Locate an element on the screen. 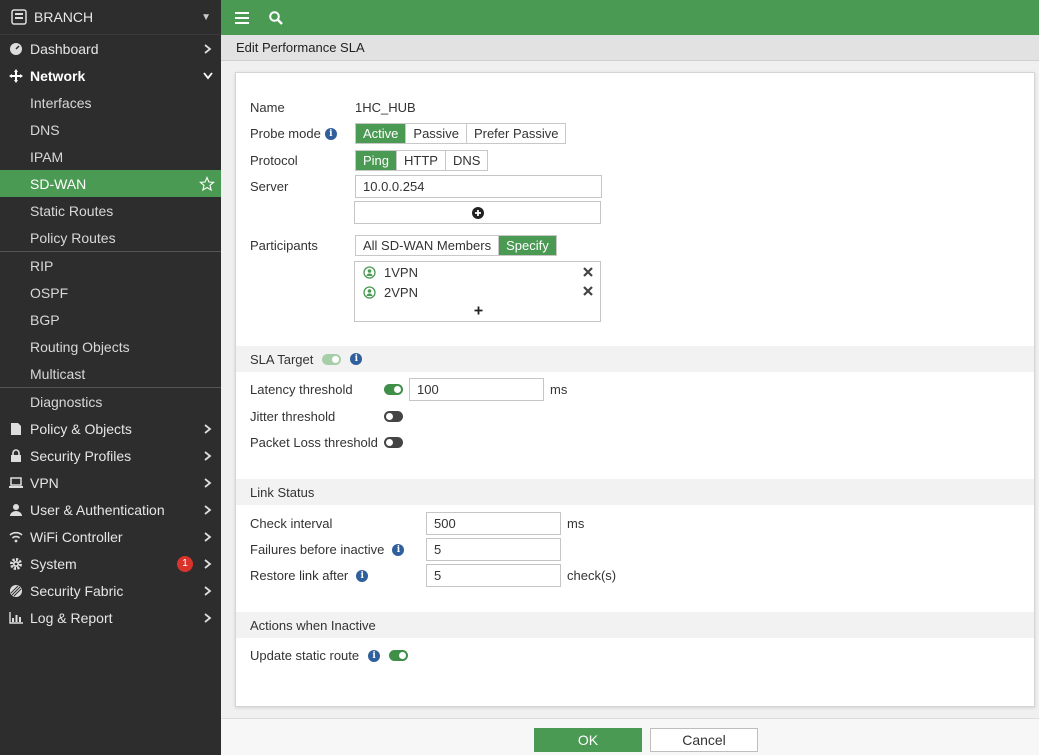  probe-mode-prefer-passive: Prefer Passive is located at coordinates (516, 133).